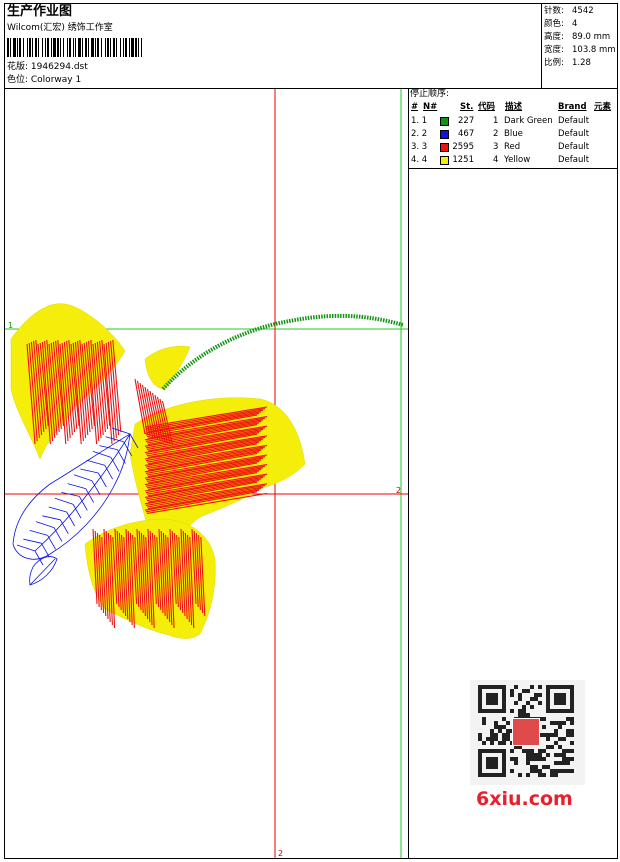  Describe the element at coordinates (419, 134) in the screenshot. I see `row-index: 2. 2` at that location.